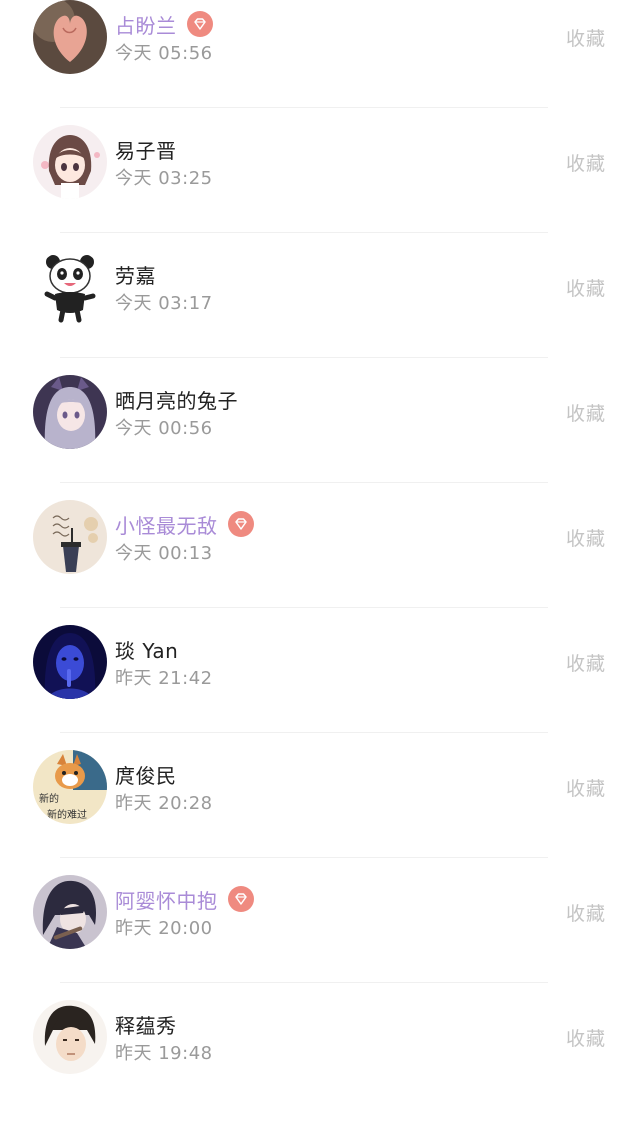 The image size is (640, 1125). I want to click on drink-avatar-icon, so click(70, 537).